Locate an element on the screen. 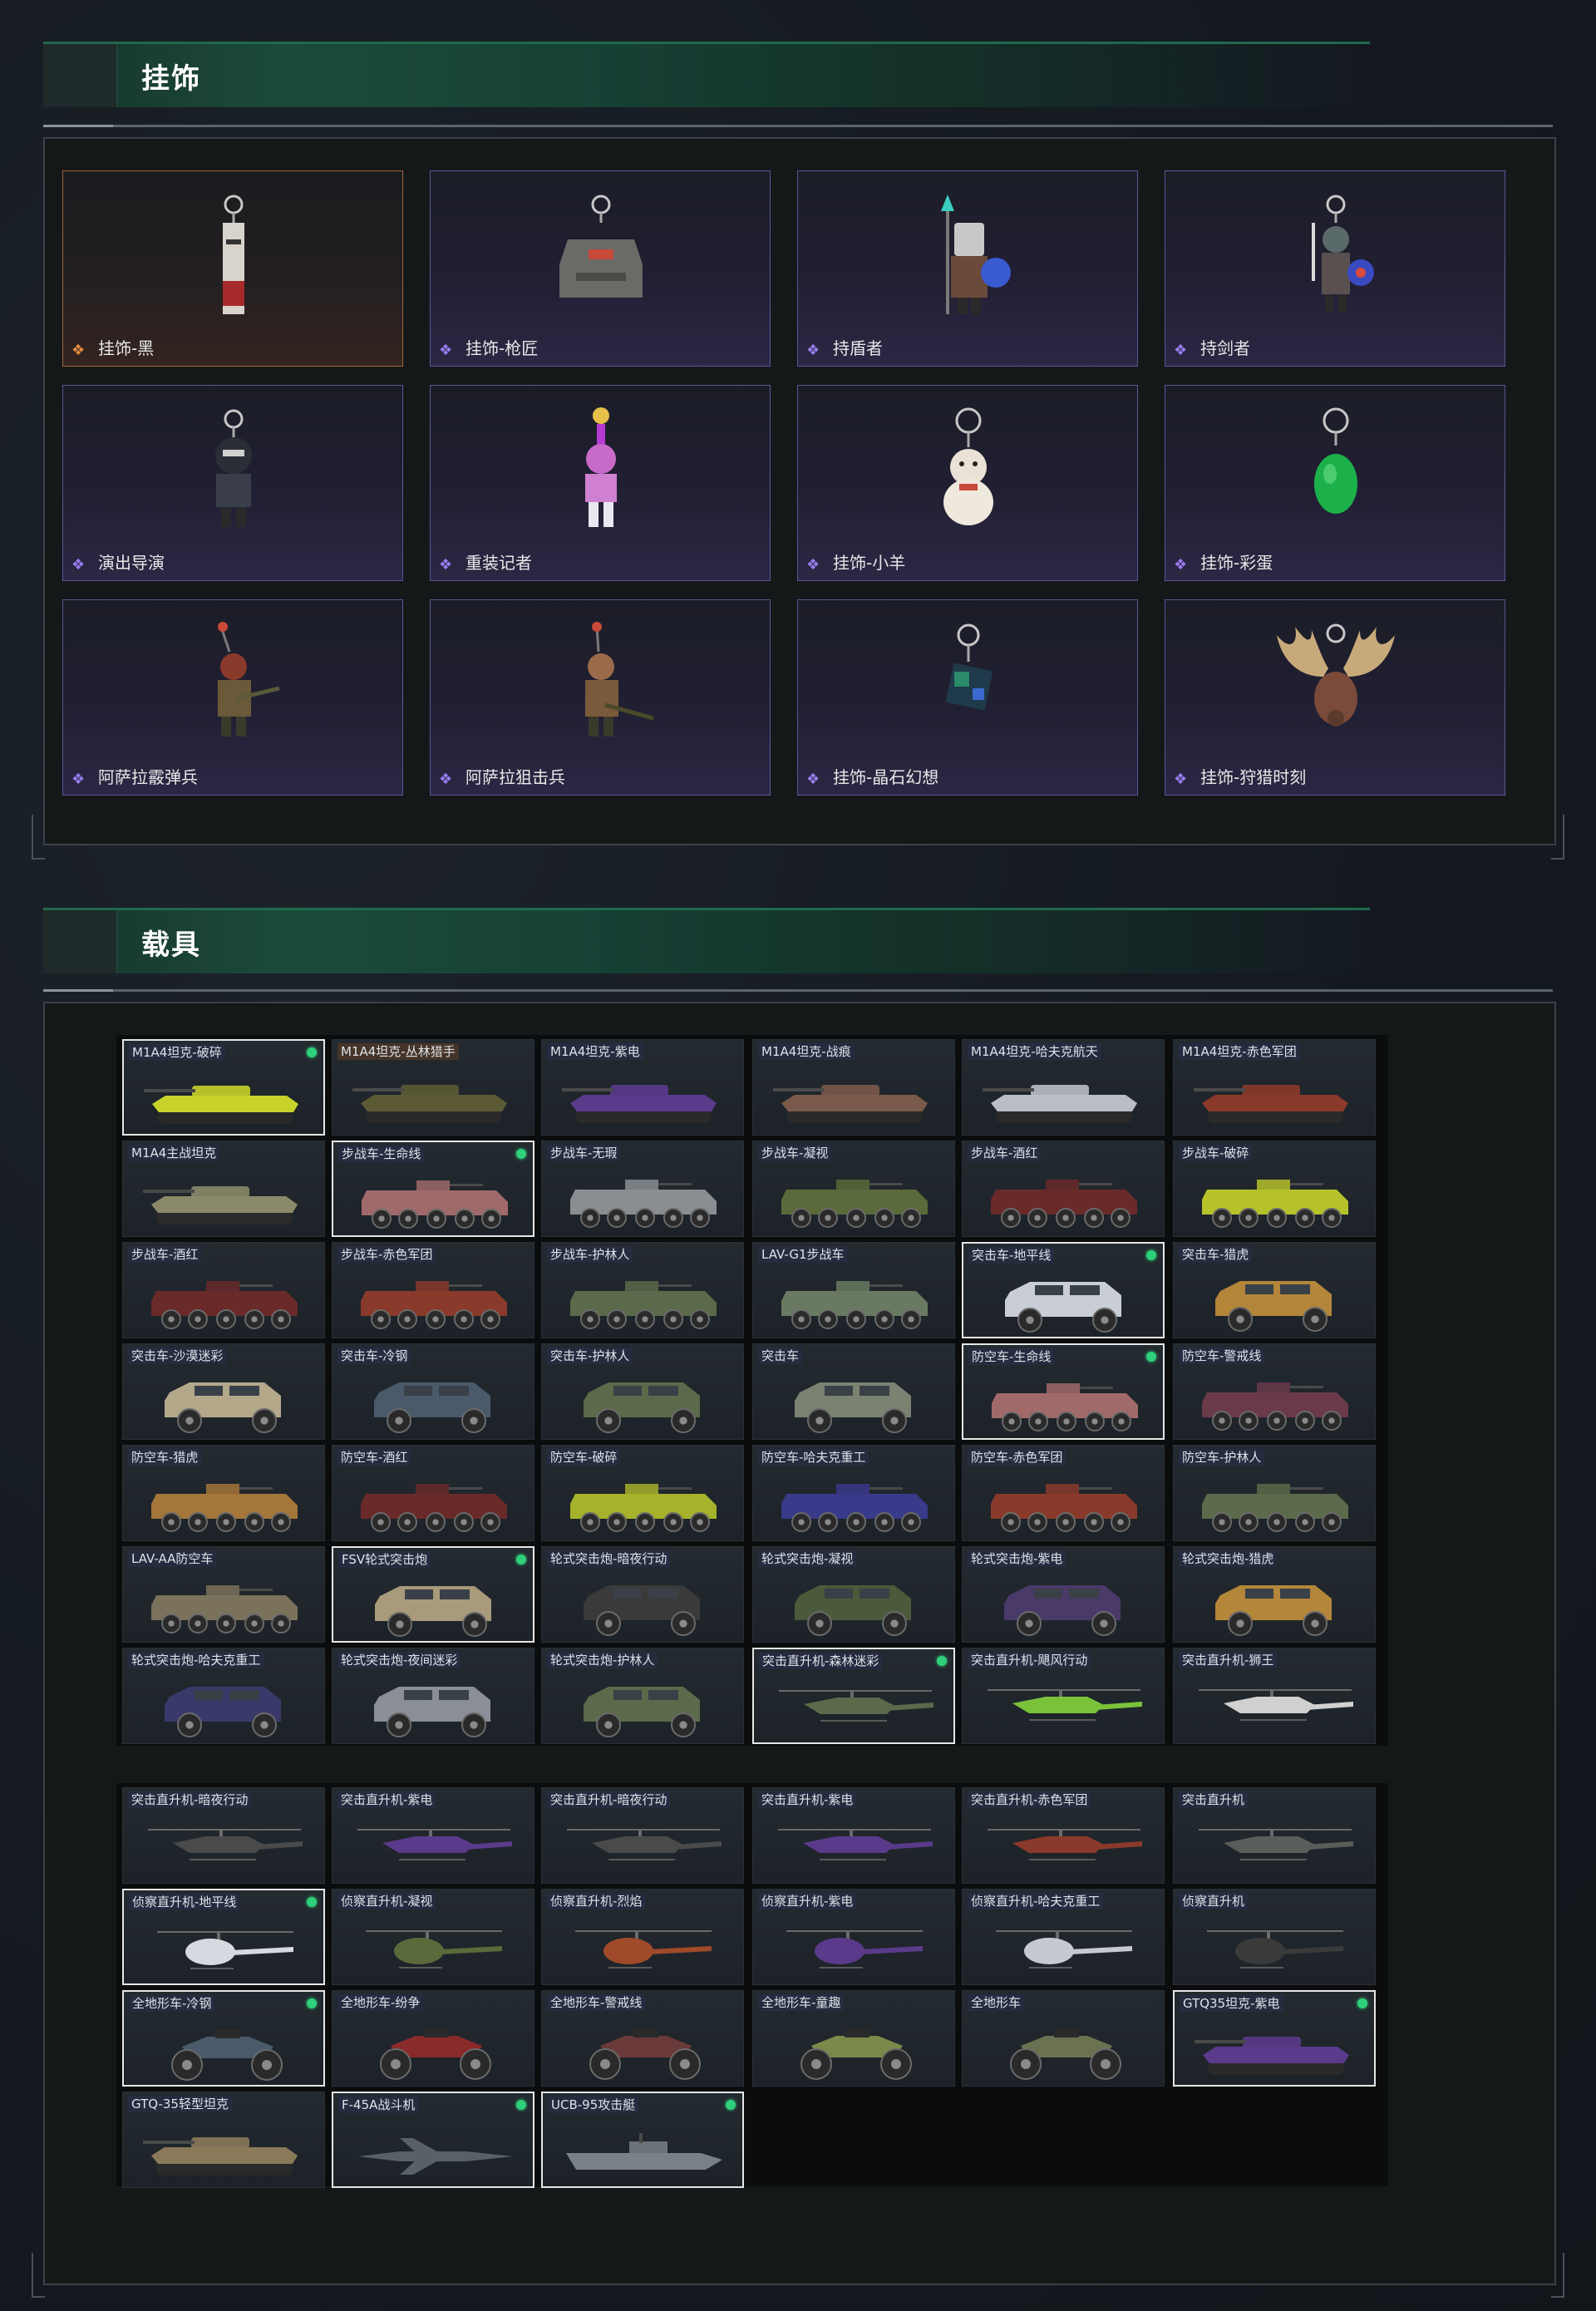  vehicle-card: 侦察直升机-凝视 is located at coordinates (433, 1937).